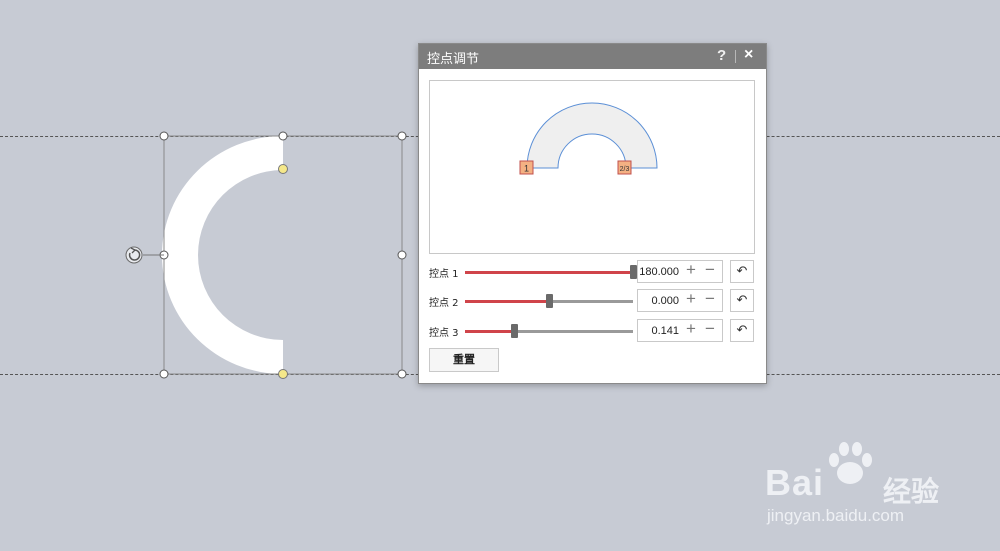 The height and width of the screenshot is (551, 1000). I want to click on value-text: 0.000, so click(665, 301).